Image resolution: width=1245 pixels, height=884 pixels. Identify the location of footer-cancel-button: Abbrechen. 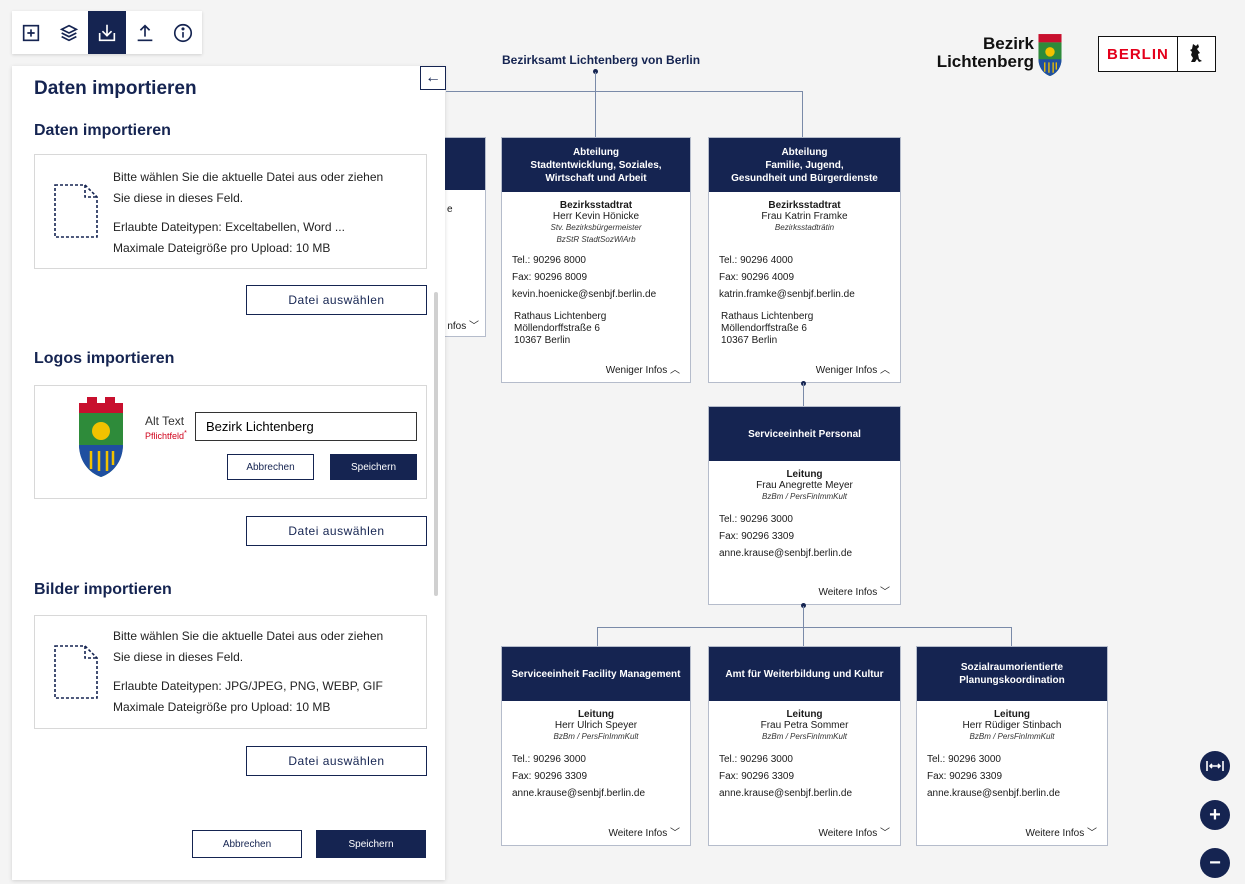
(247, 844).